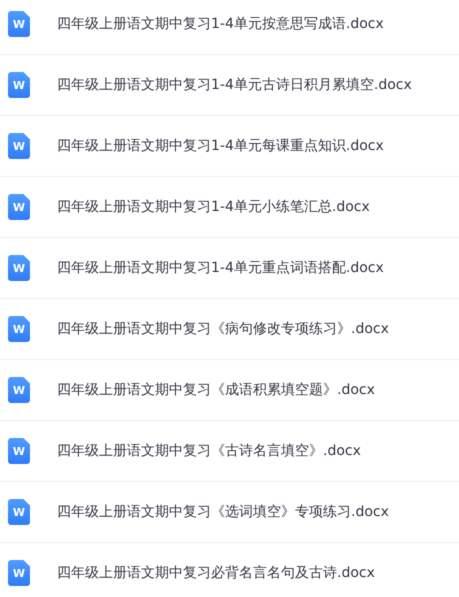 The height and width of the screenshot is (597, 459). Describe the element at coordinates (223, 512) in the screenshot. I see `file-name: 四年级上册语文期中复习《选词填空》专项练习.docx` at that location.